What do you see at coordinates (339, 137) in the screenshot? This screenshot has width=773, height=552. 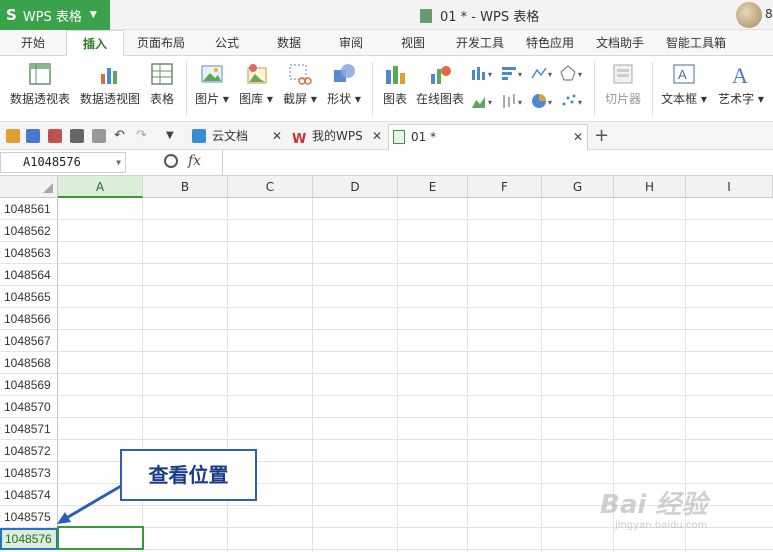 I see `doc-tab-my-wps: W 我的WPS ✕` at bounding box center [339, 137].